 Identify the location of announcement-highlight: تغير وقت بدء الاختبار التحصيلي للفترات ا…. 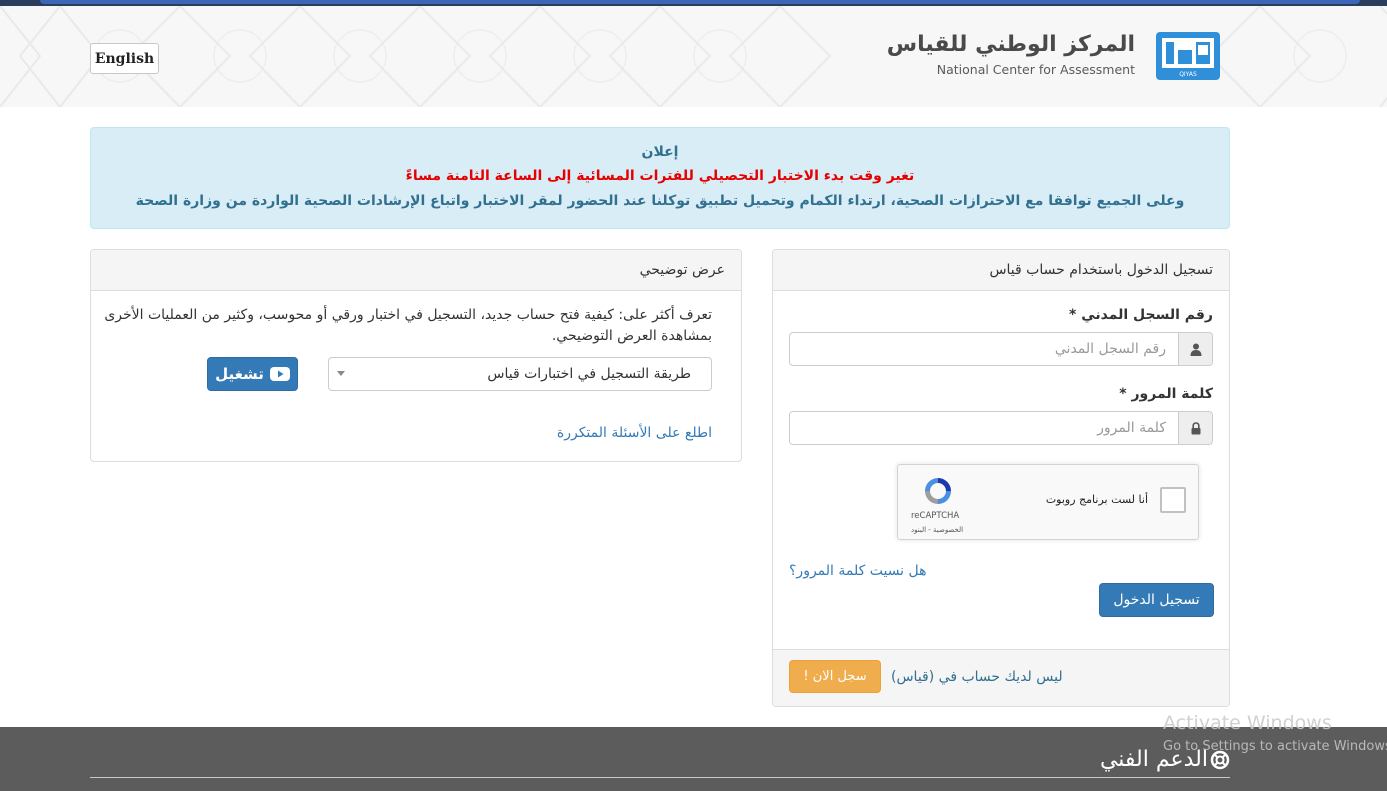
(660, 176).